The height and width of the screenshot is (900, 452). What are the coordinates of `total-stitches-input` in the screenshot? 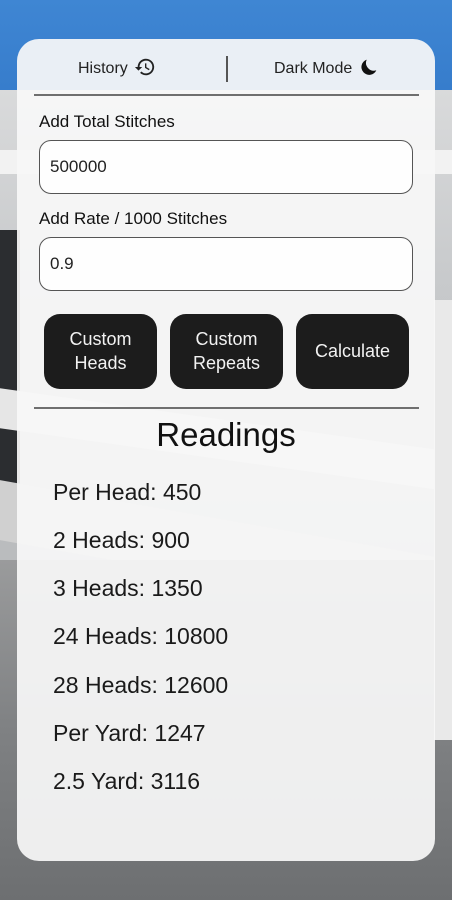 It's located at (226, 167).